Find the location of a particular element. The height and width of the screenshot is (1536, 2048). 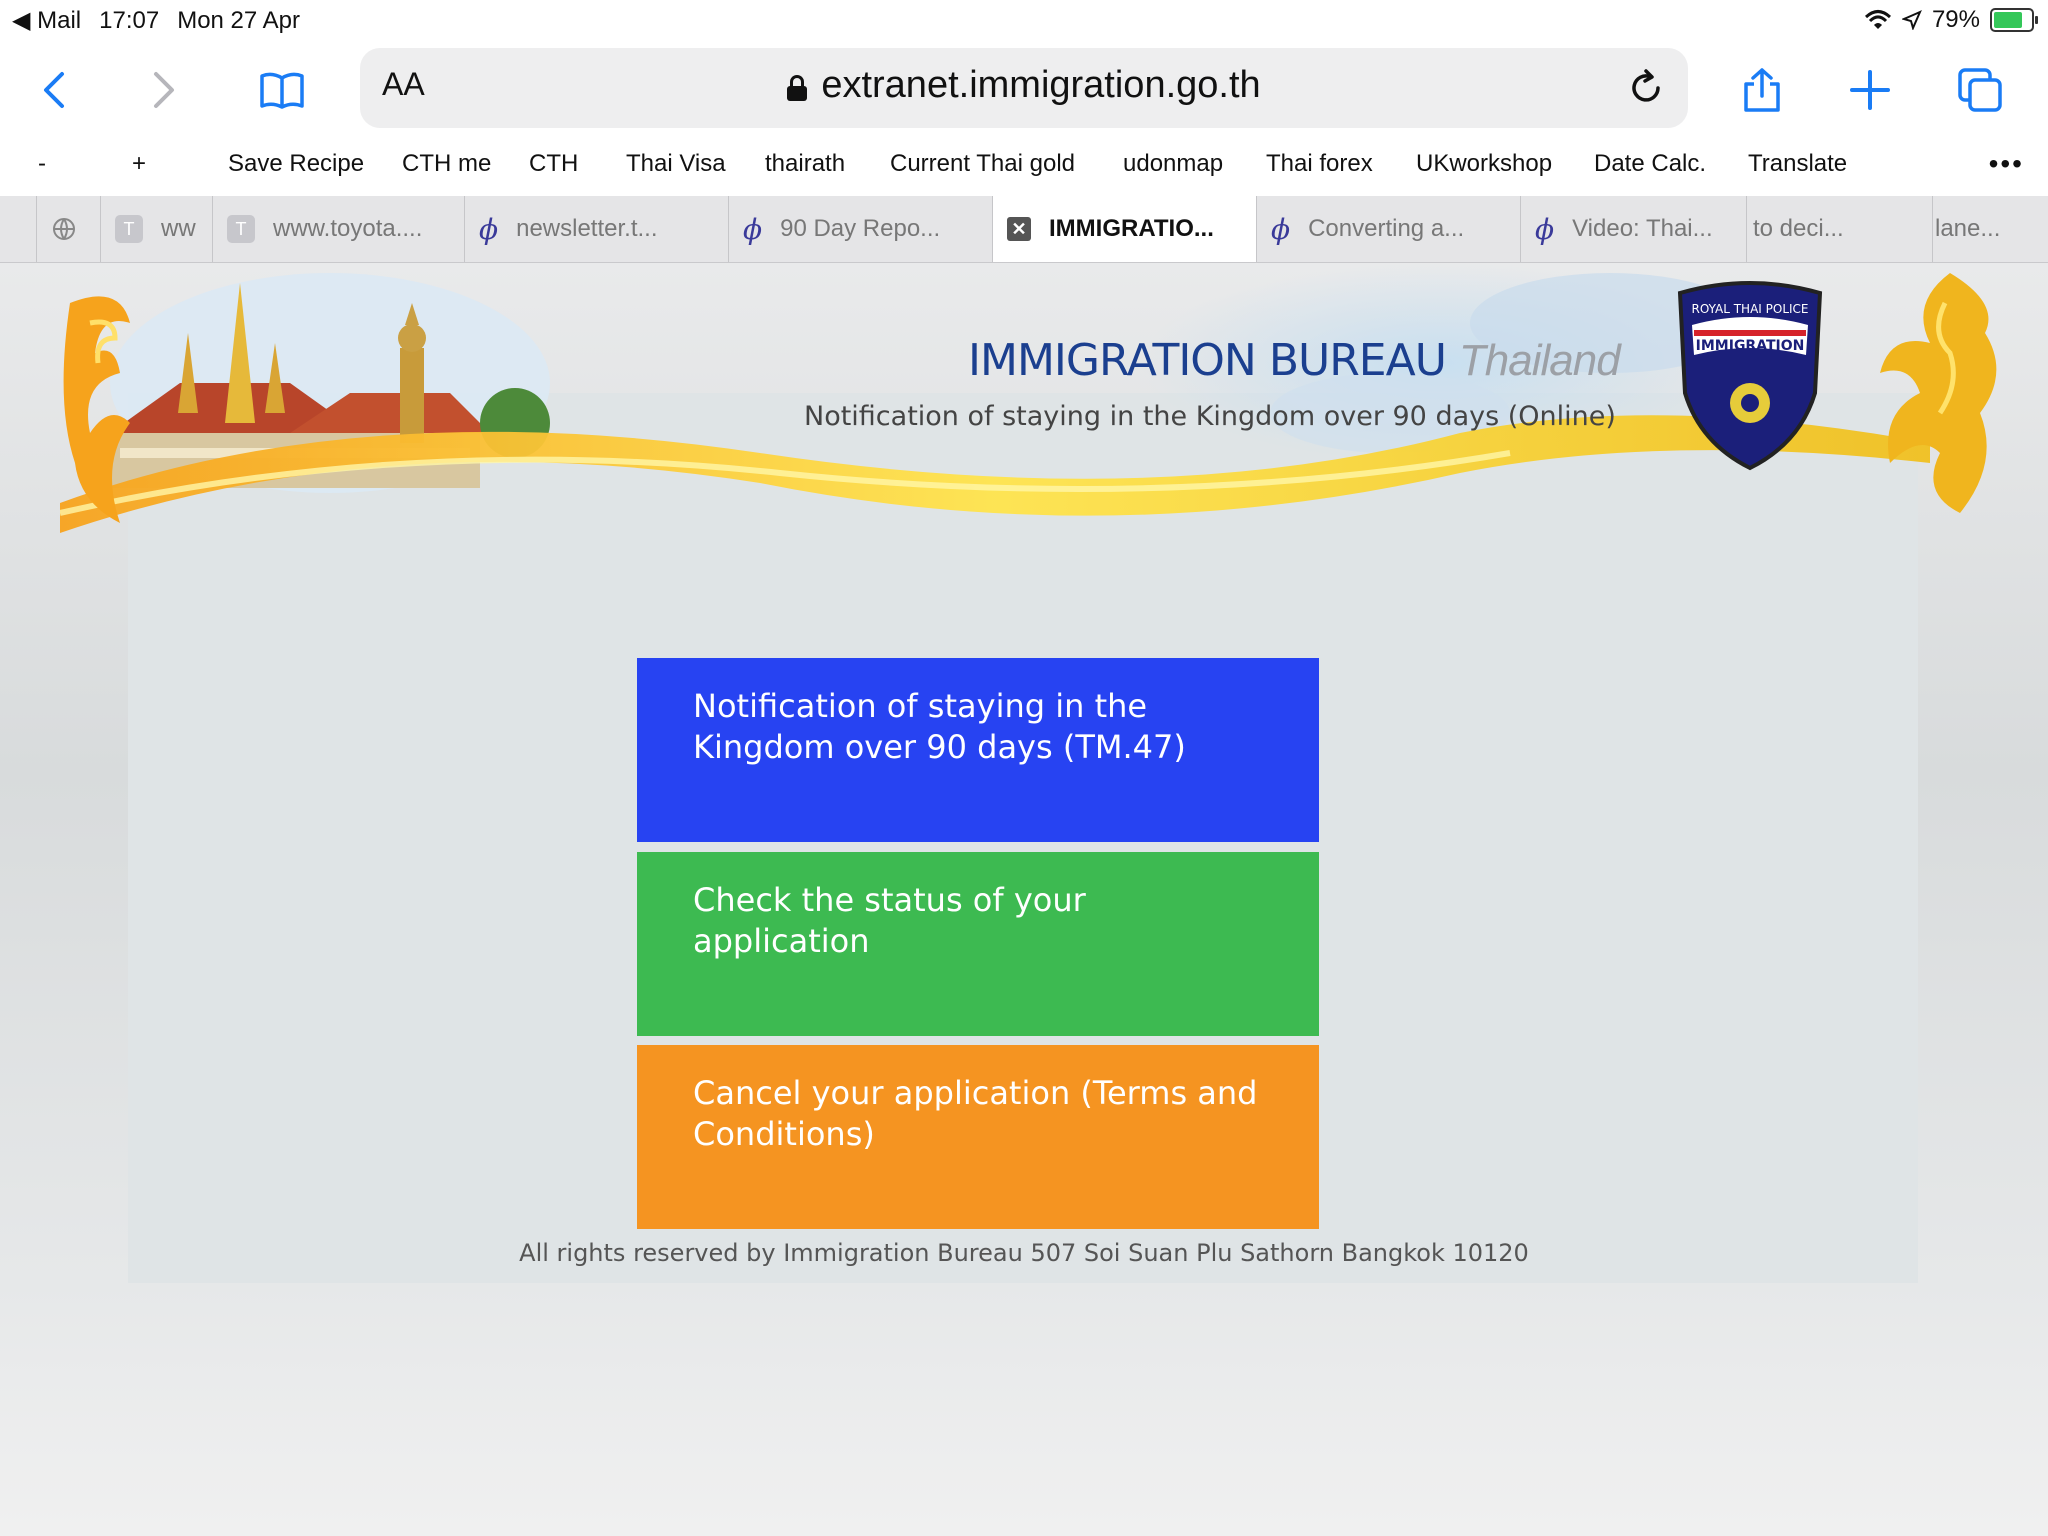

tab-title: ww is located at coordinates (178, 228).